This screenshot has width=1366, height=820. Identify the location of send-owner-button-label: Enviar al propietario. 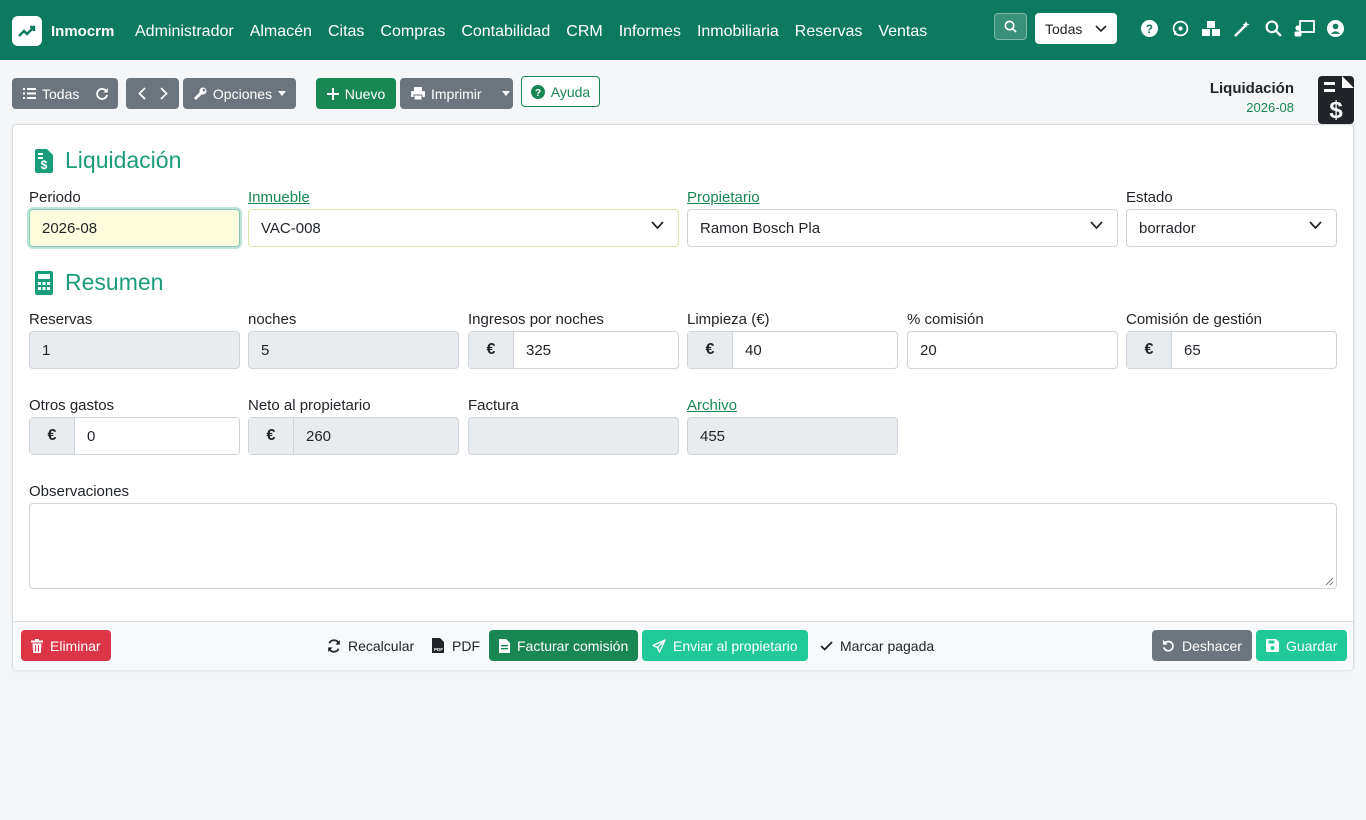
(735, 645).